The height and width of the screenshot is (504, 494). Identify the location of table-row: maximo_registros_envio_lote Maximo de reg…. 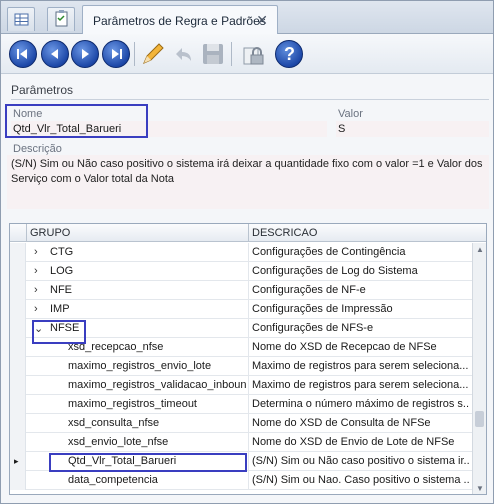
(241, 366).